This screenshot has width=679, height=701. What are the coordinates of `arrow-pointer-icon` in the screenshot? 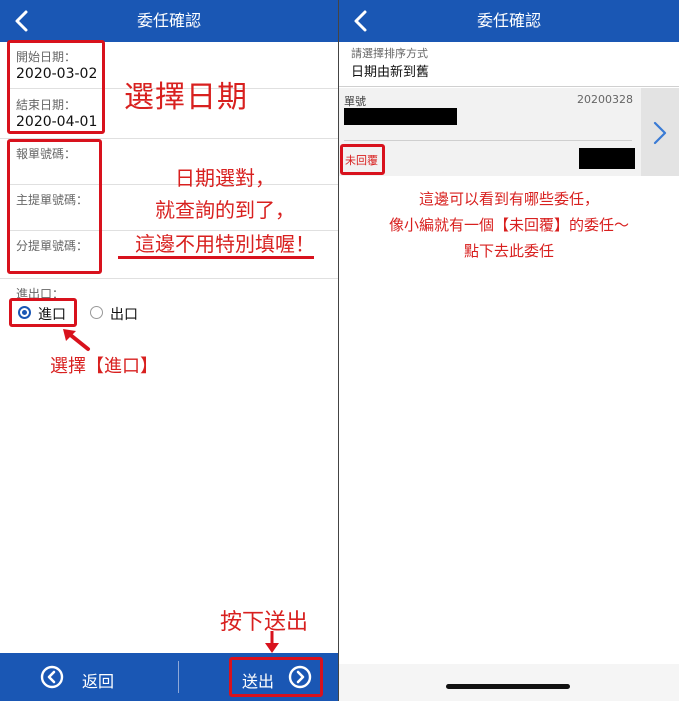 It's located at (76, 340).